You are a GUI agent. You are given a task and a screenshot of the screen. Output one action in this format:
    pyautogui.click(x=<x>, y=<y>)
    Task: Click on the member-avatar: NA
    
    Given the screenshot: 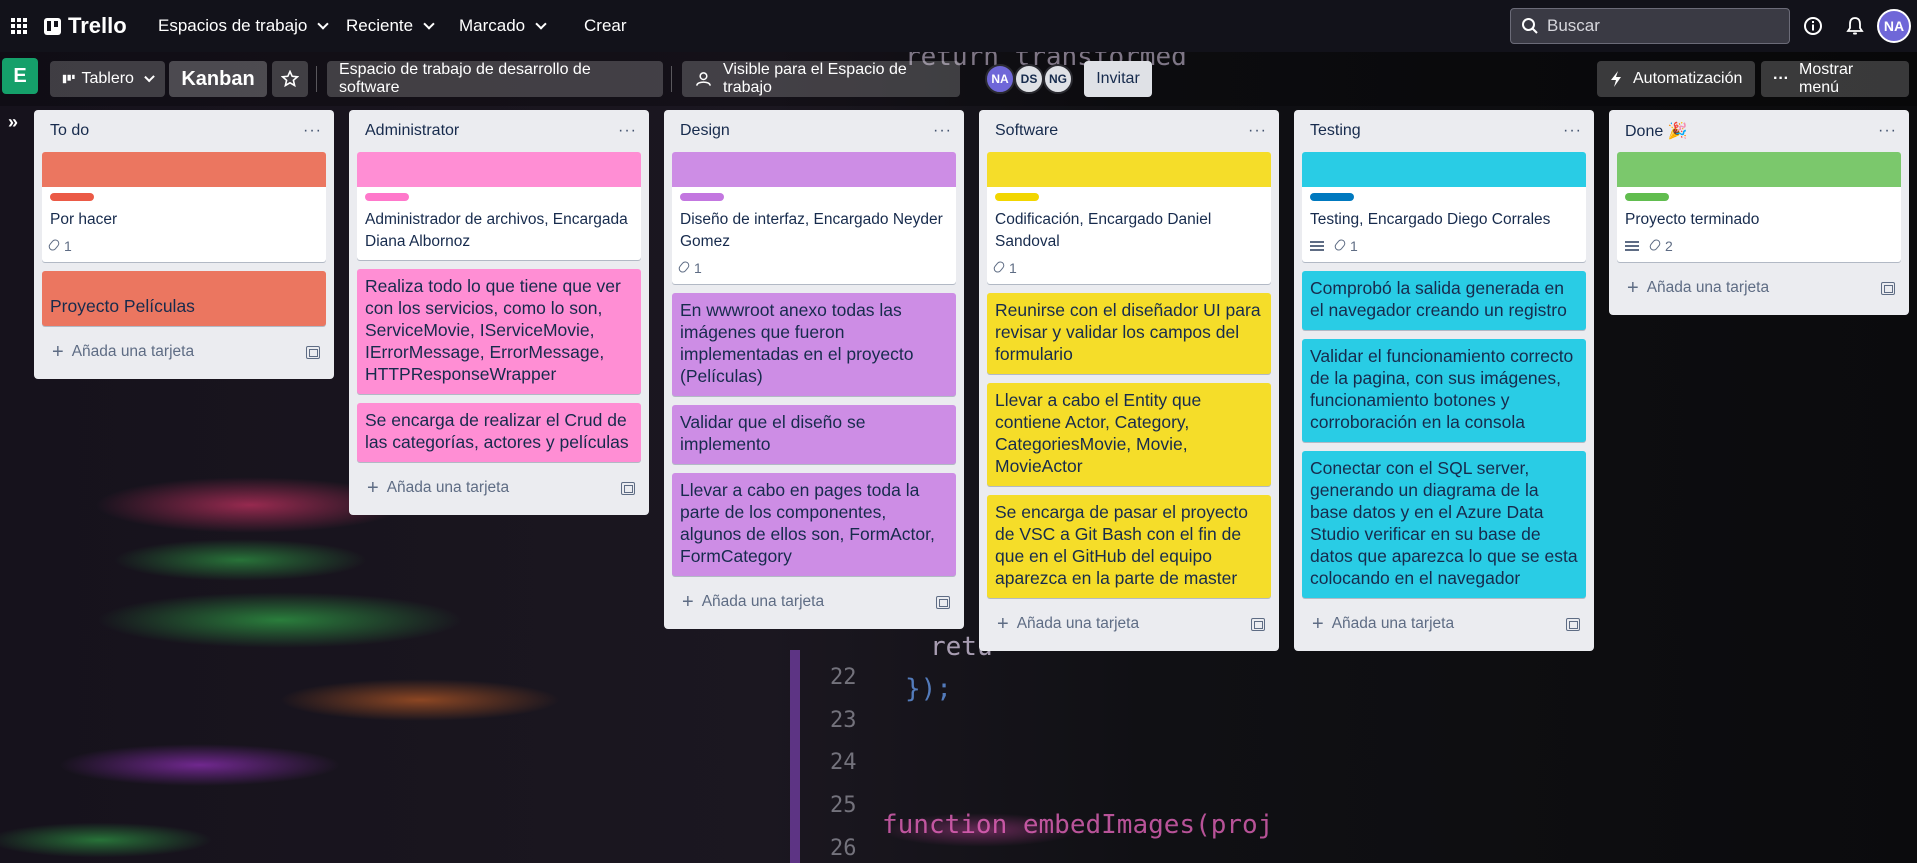 What is the action you would take?
    pyautogui.click(x=1000, y=79)
    